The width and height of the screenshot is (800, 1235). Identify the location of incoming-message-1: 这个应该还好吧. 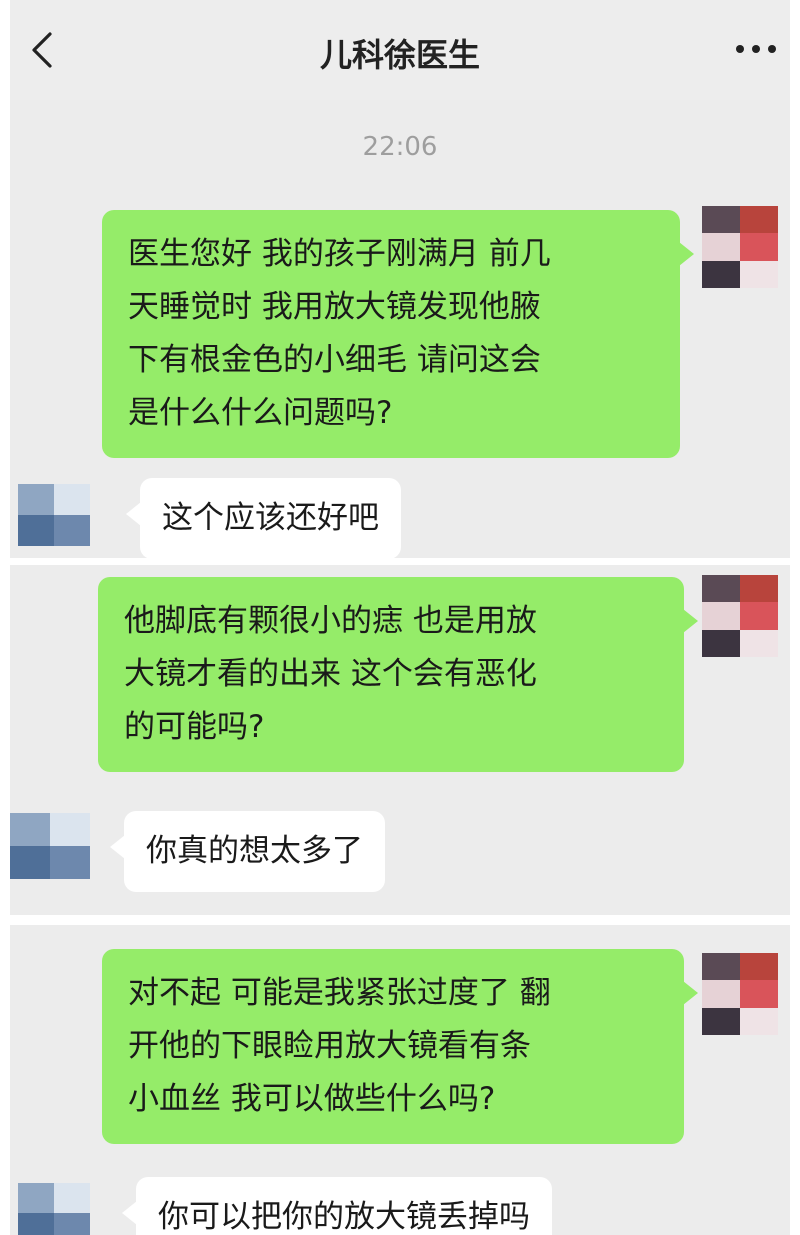
(263, 518).